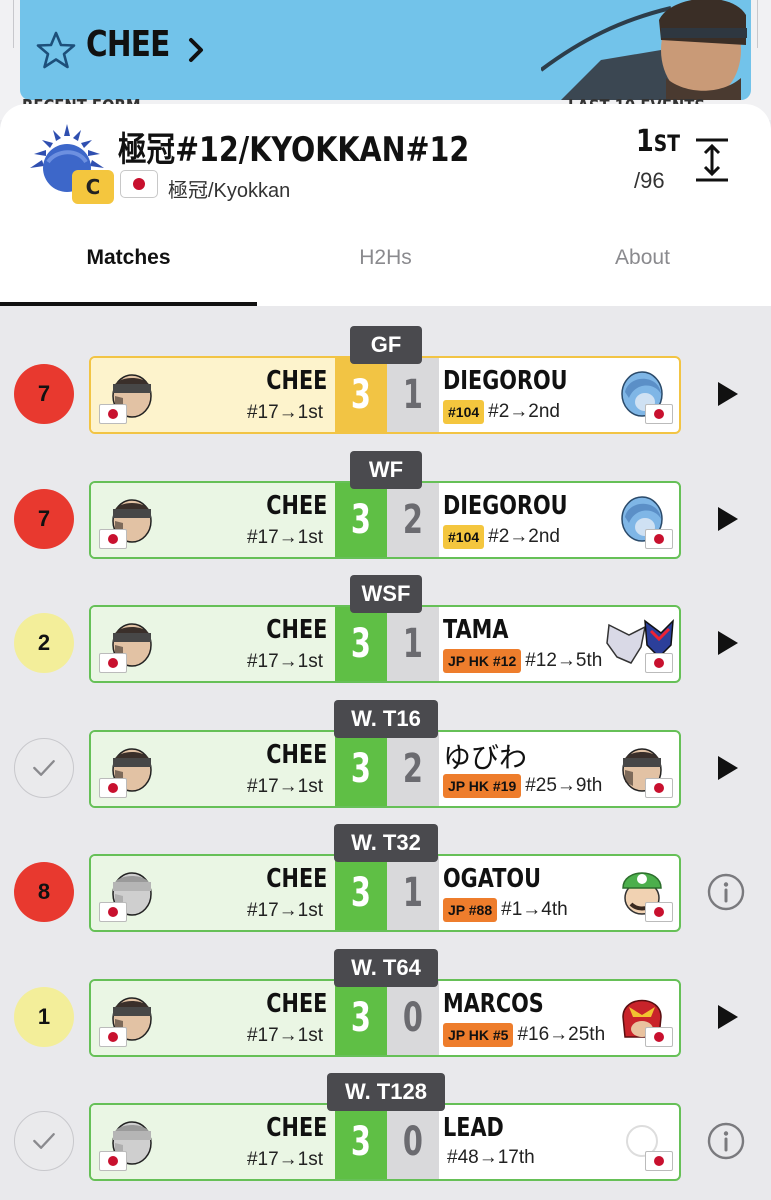  I want to click on player-two-name: DIEGOROU, so click(505, 505).